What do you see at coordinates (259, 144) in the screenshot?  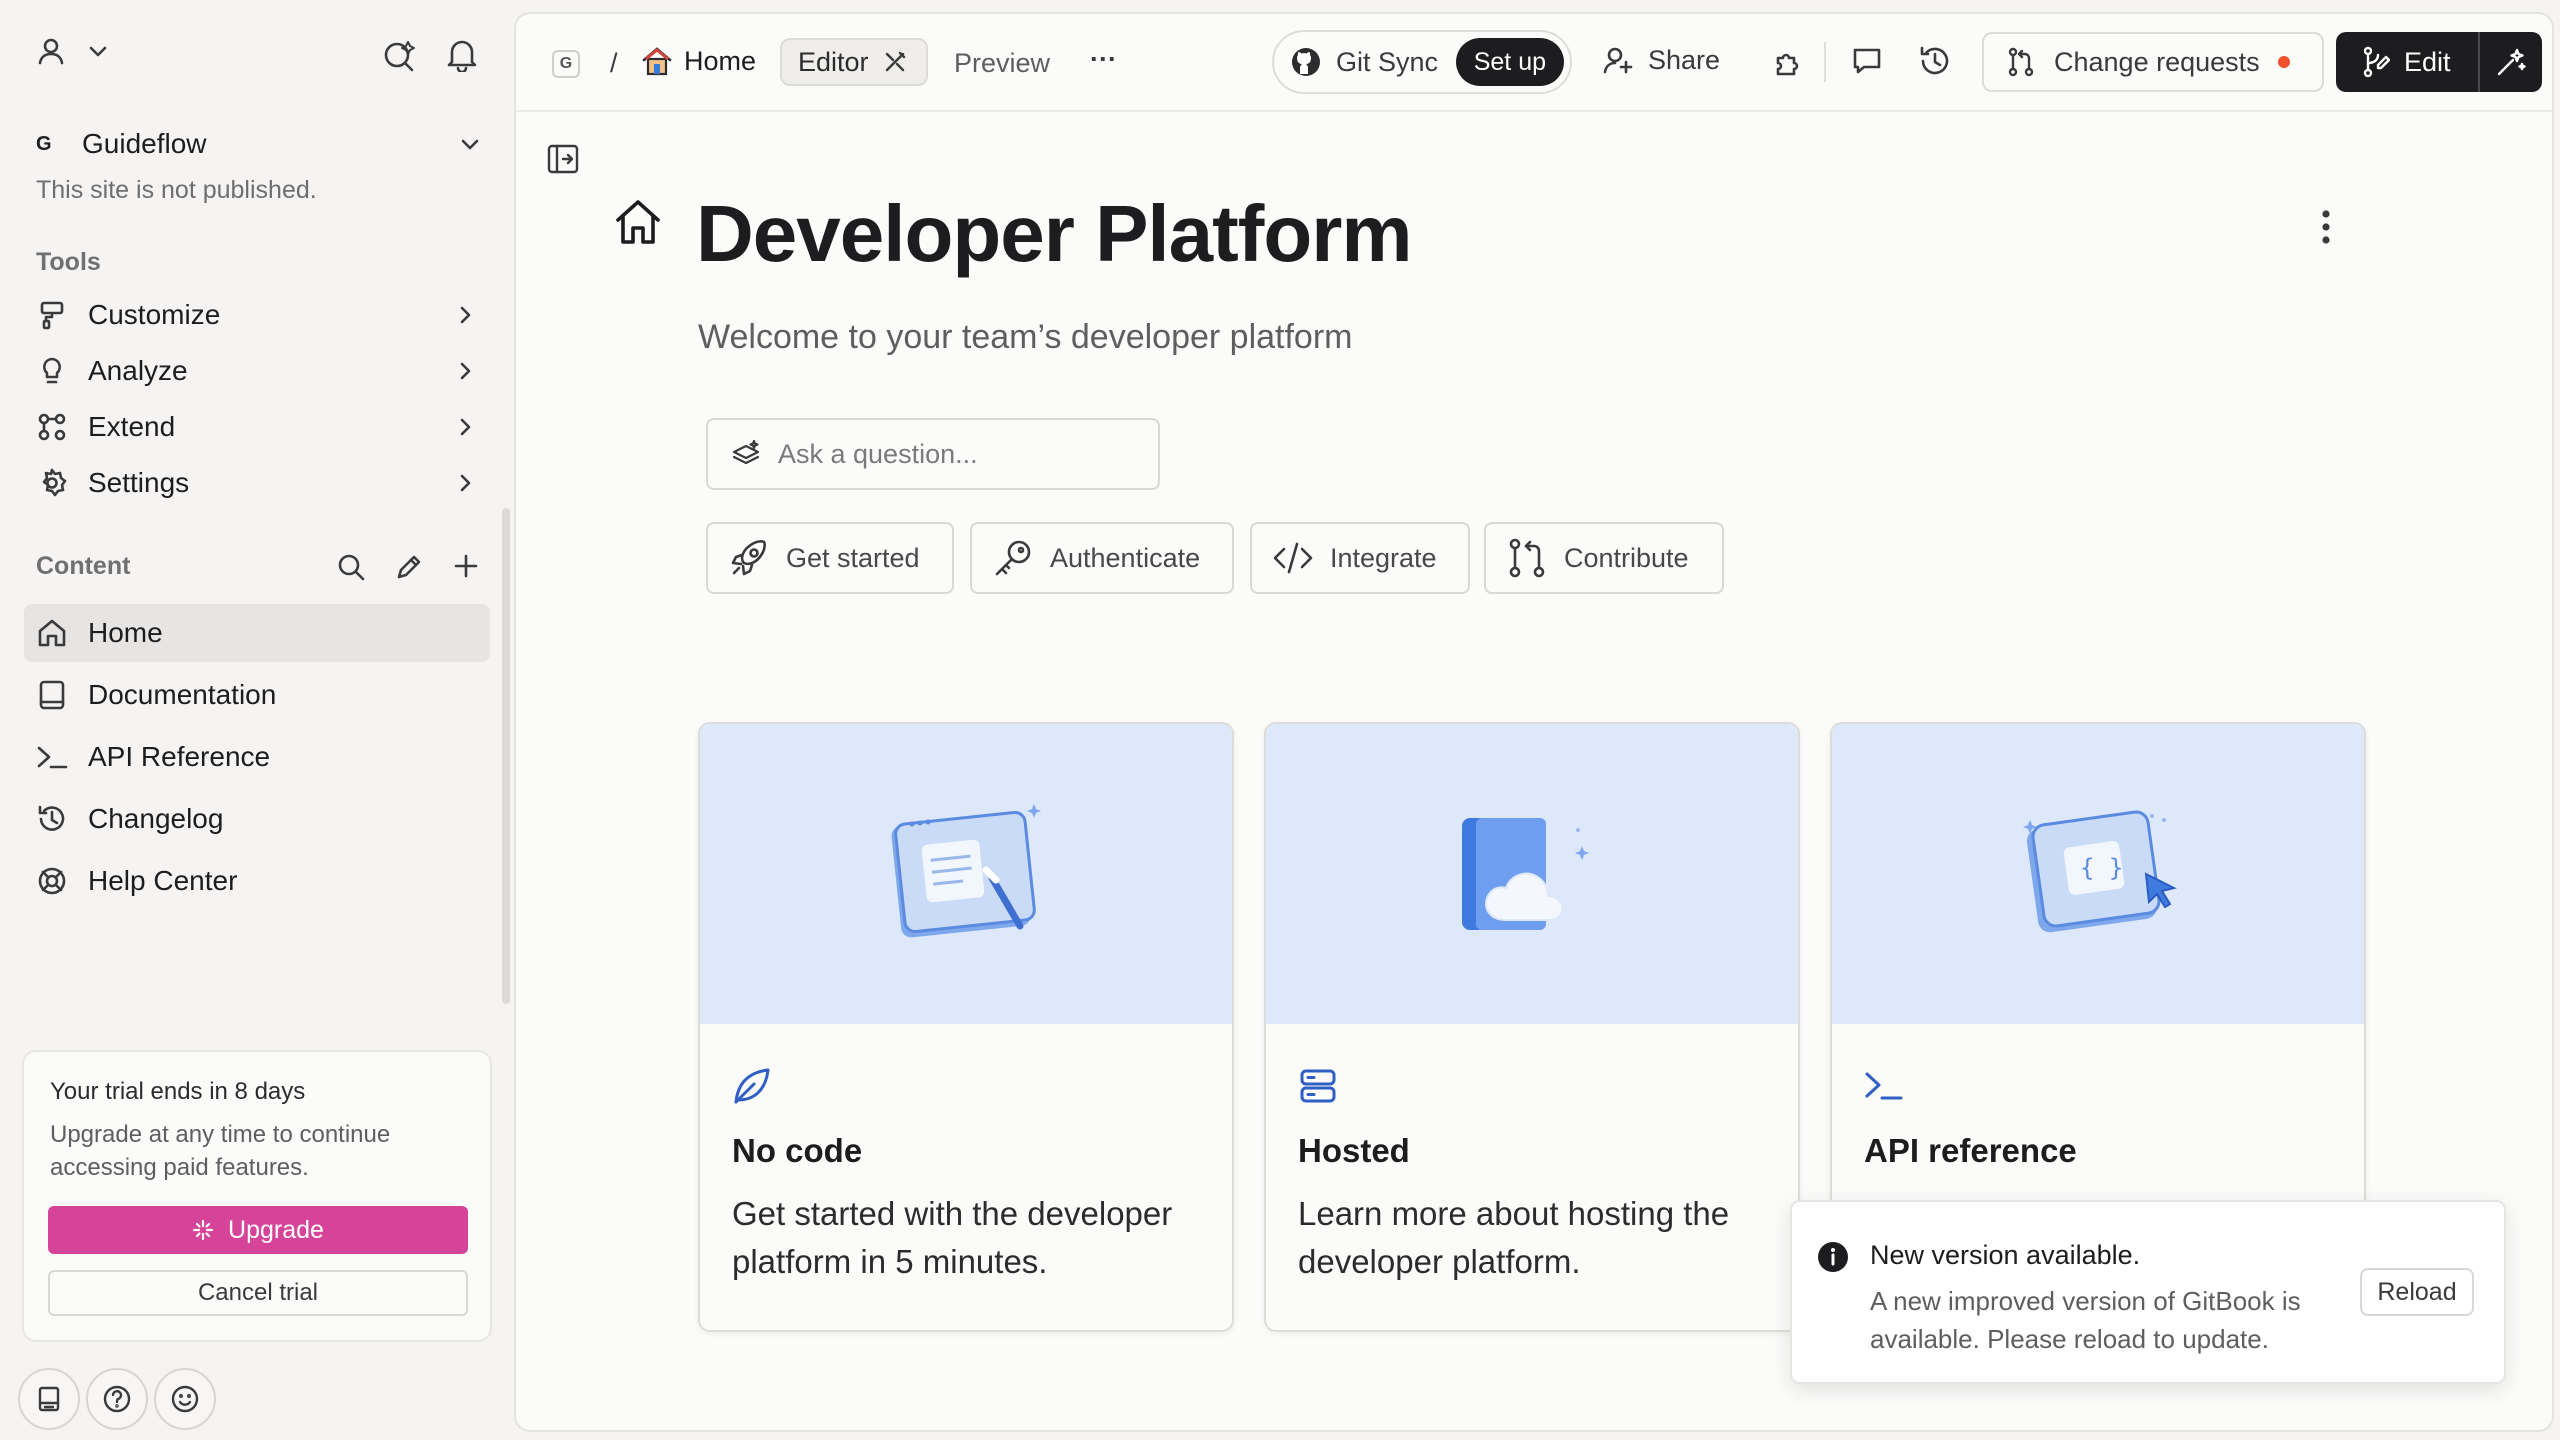 I see `space-switcher: G Guideflow` at bounding box center [259, 144].